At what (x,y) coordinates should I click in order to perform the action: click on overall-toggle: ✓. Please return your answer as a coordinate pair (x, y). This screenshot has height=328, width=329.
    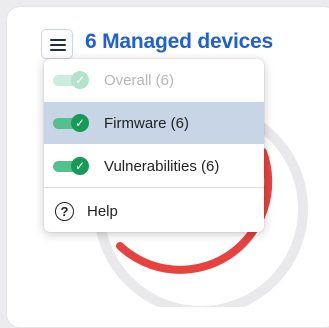
    Looking at the image, I should click on (71, 80).